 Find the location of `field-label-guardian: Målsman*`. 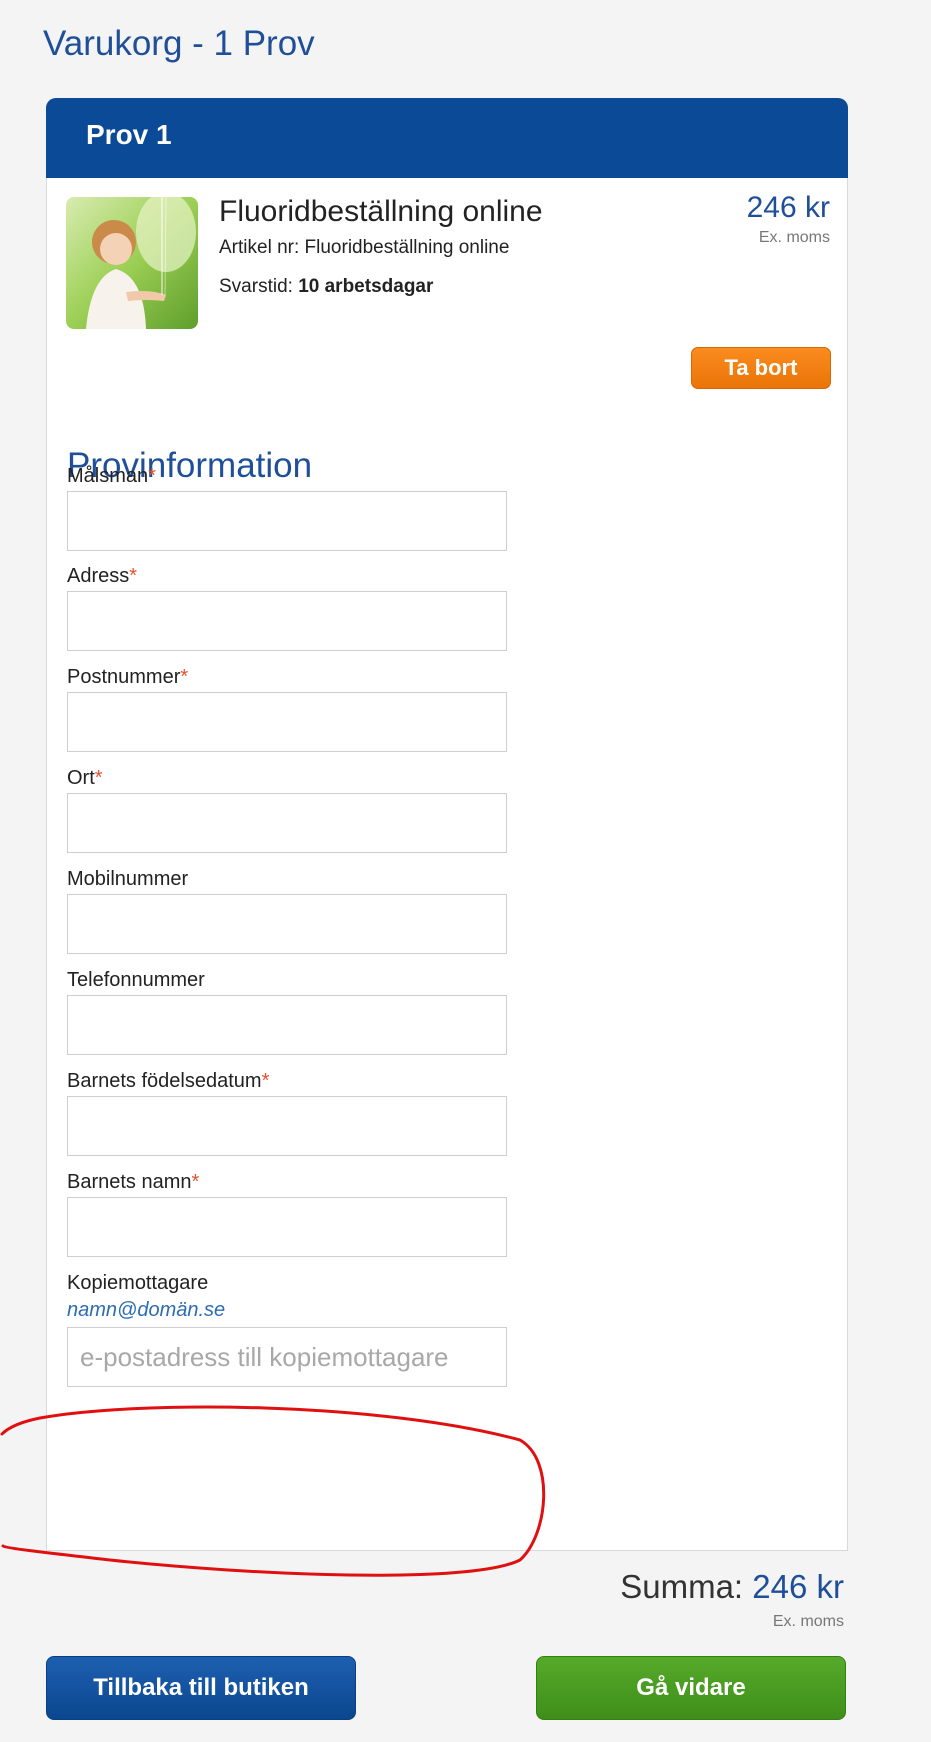

field-label-guardian: Målsman* is located at coordinates (111, 476).